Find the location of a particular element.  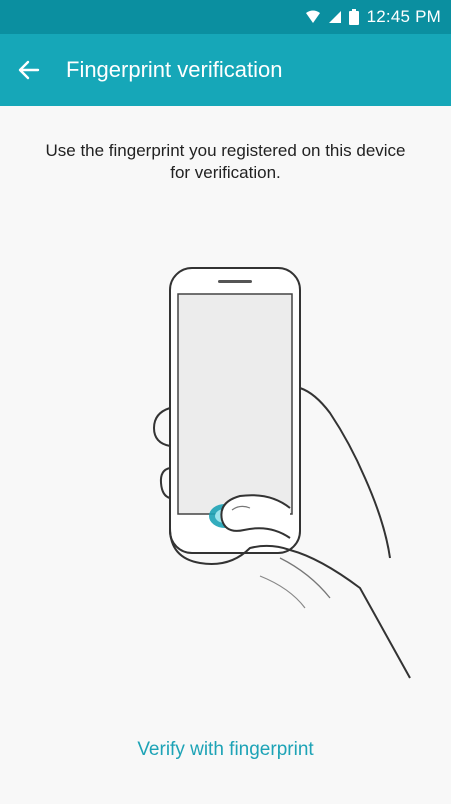

app-bar: Fingerprint verification is located at coordinates (225, 70).